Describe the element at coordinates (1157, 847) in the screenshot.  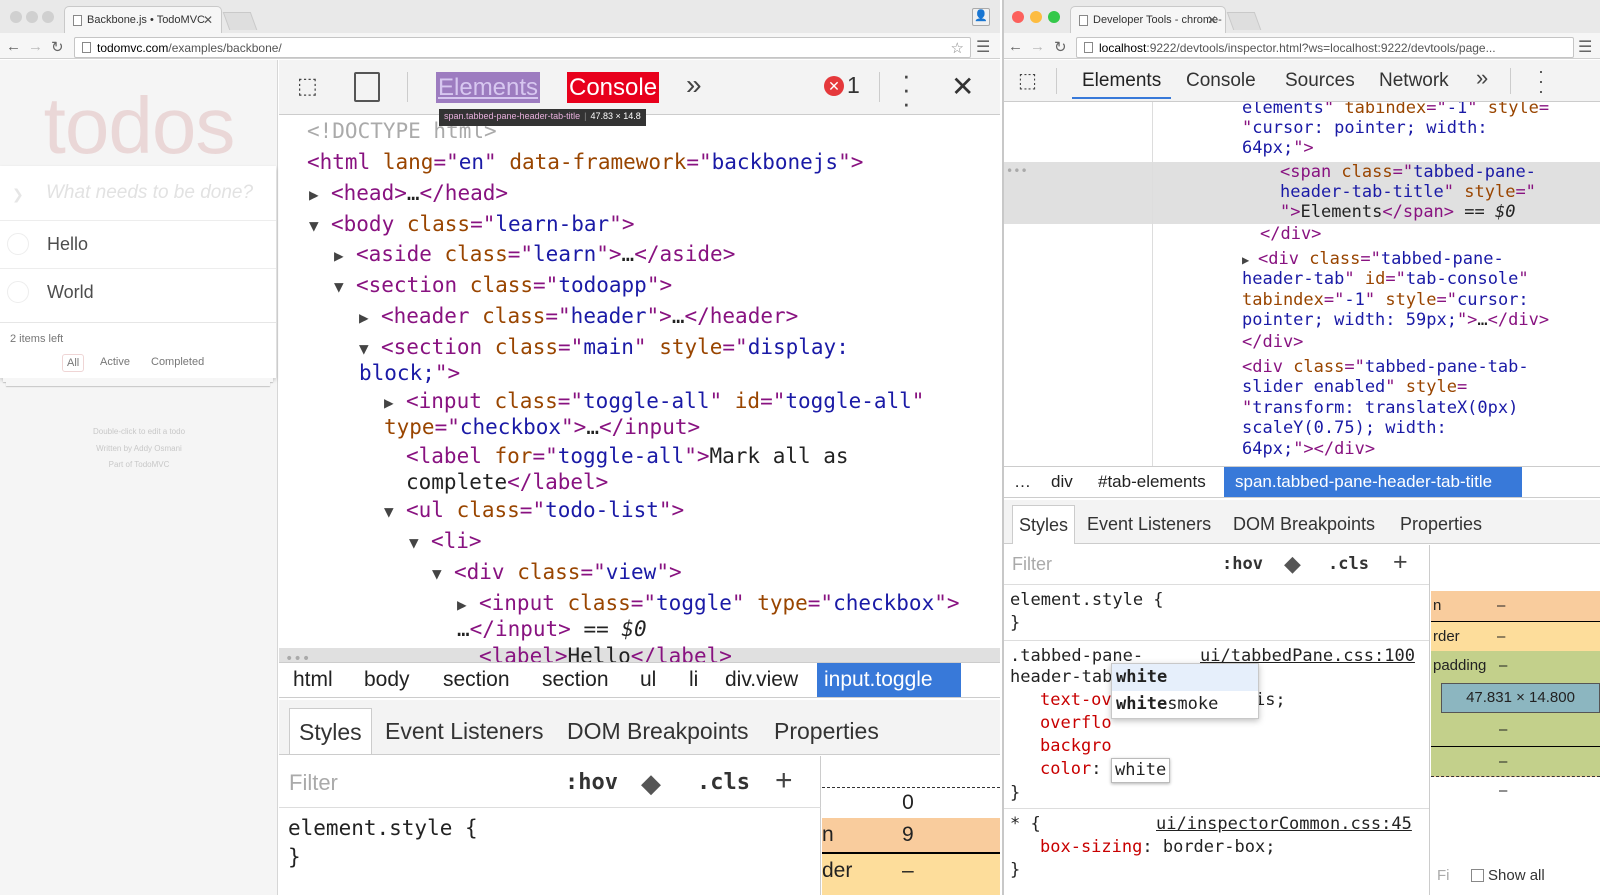
I see `style-property: box-sizing: border-box;` at that location.